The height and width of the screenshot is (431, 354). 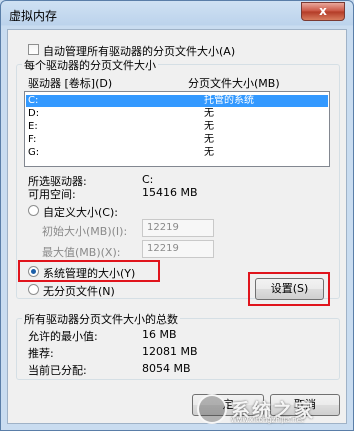 I want to click on title-bar: 虚拟内存 x, so click(x=177, y=14).